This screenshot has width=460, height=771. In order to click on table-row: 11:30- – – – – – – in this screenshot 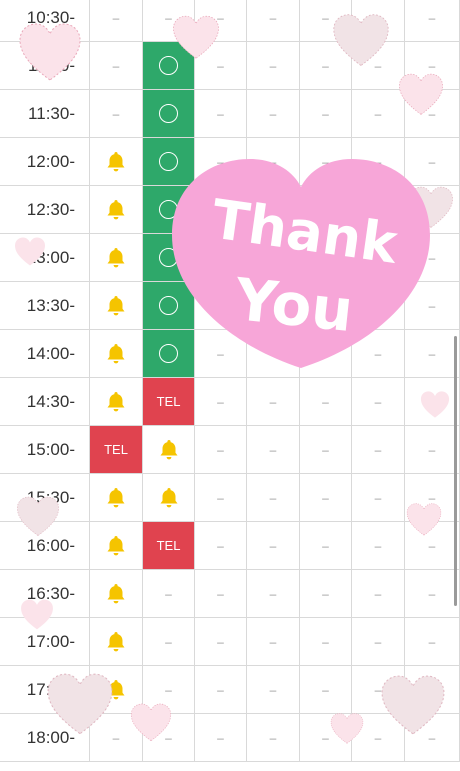, I will do `click(230, 114)`.